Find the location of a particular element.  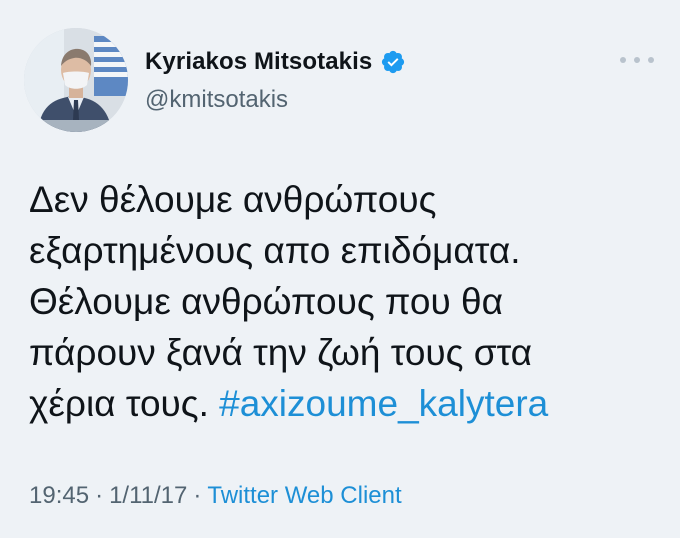

author-name-row: Kyriakos Mitsotakis is located at coordinates (275, 62).